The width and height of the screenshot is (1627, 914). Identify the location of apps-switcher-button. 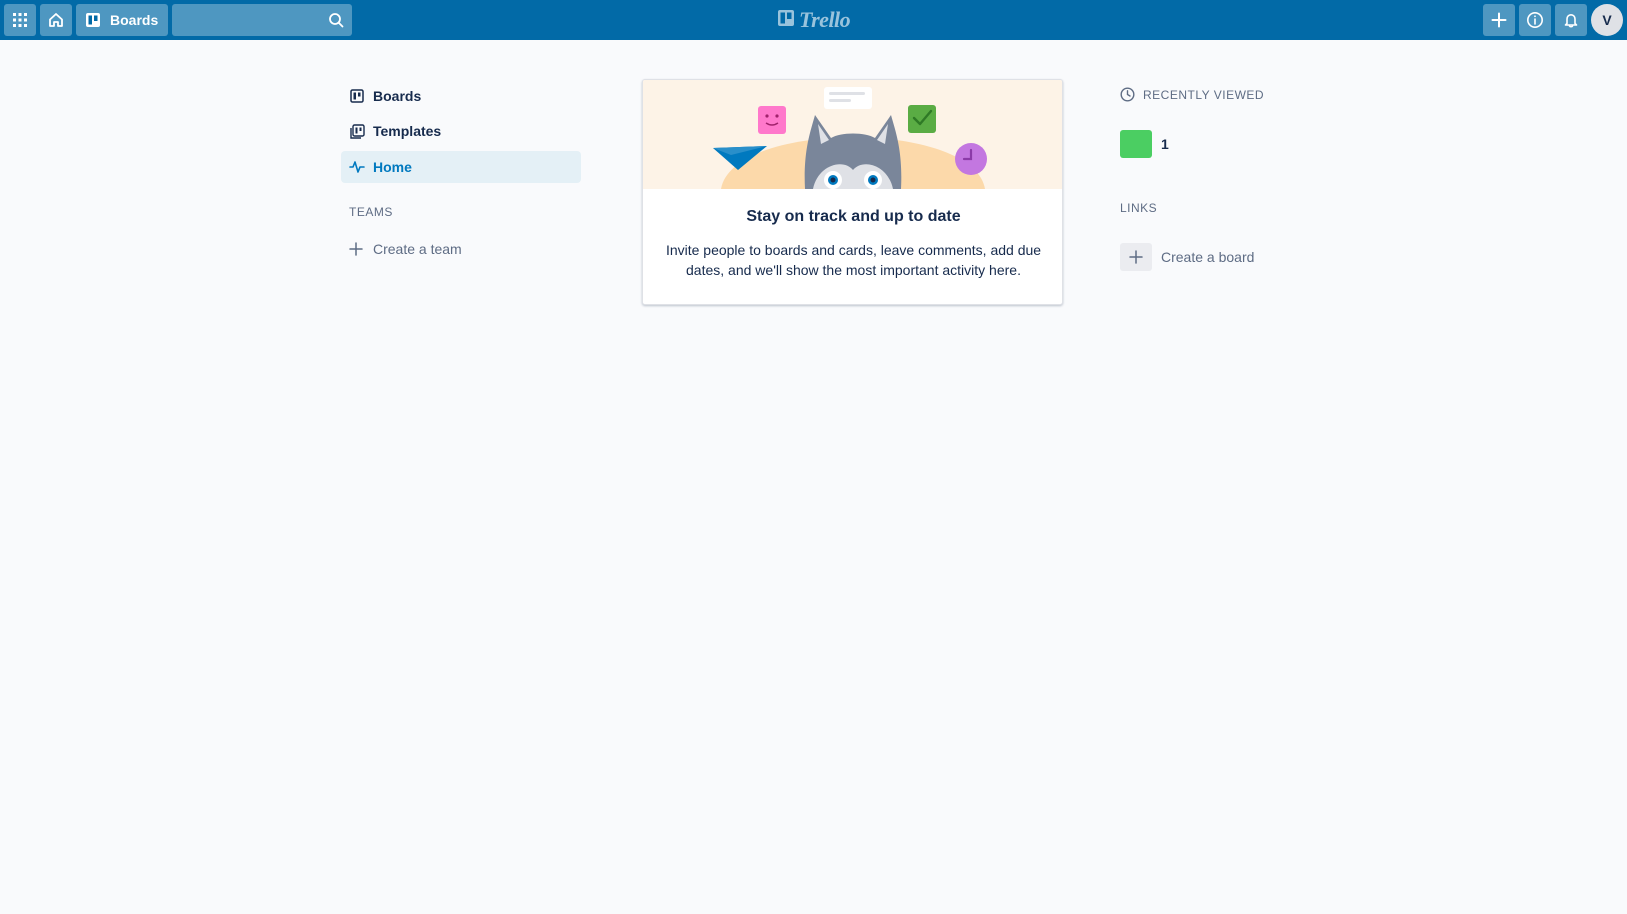
(20, 20).